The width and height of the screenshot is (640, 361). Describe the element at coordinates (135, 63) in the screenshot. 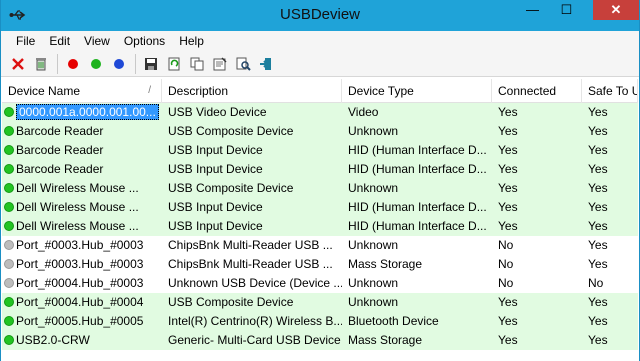

I see `toolbar-separator` at that location.